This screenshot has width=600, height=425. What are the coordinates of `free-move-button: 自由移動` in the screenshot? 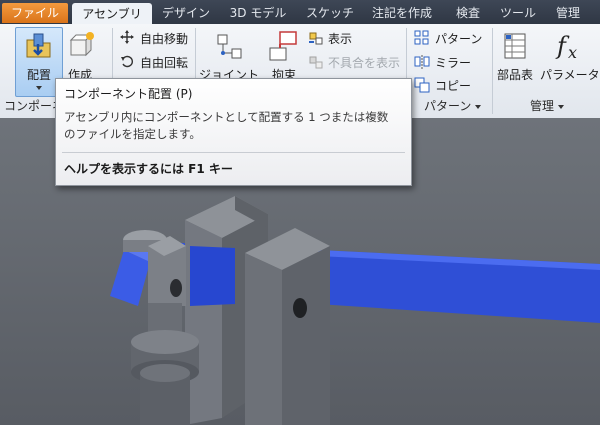 It's located at (164, 38).